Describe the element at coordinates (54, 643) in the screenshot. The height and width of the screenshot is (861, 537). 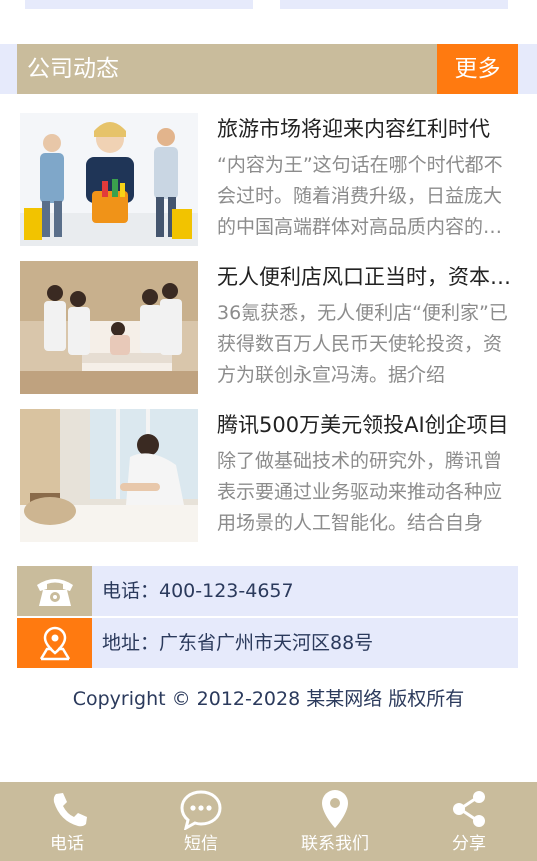
I see `map-pin-icon` at that location.